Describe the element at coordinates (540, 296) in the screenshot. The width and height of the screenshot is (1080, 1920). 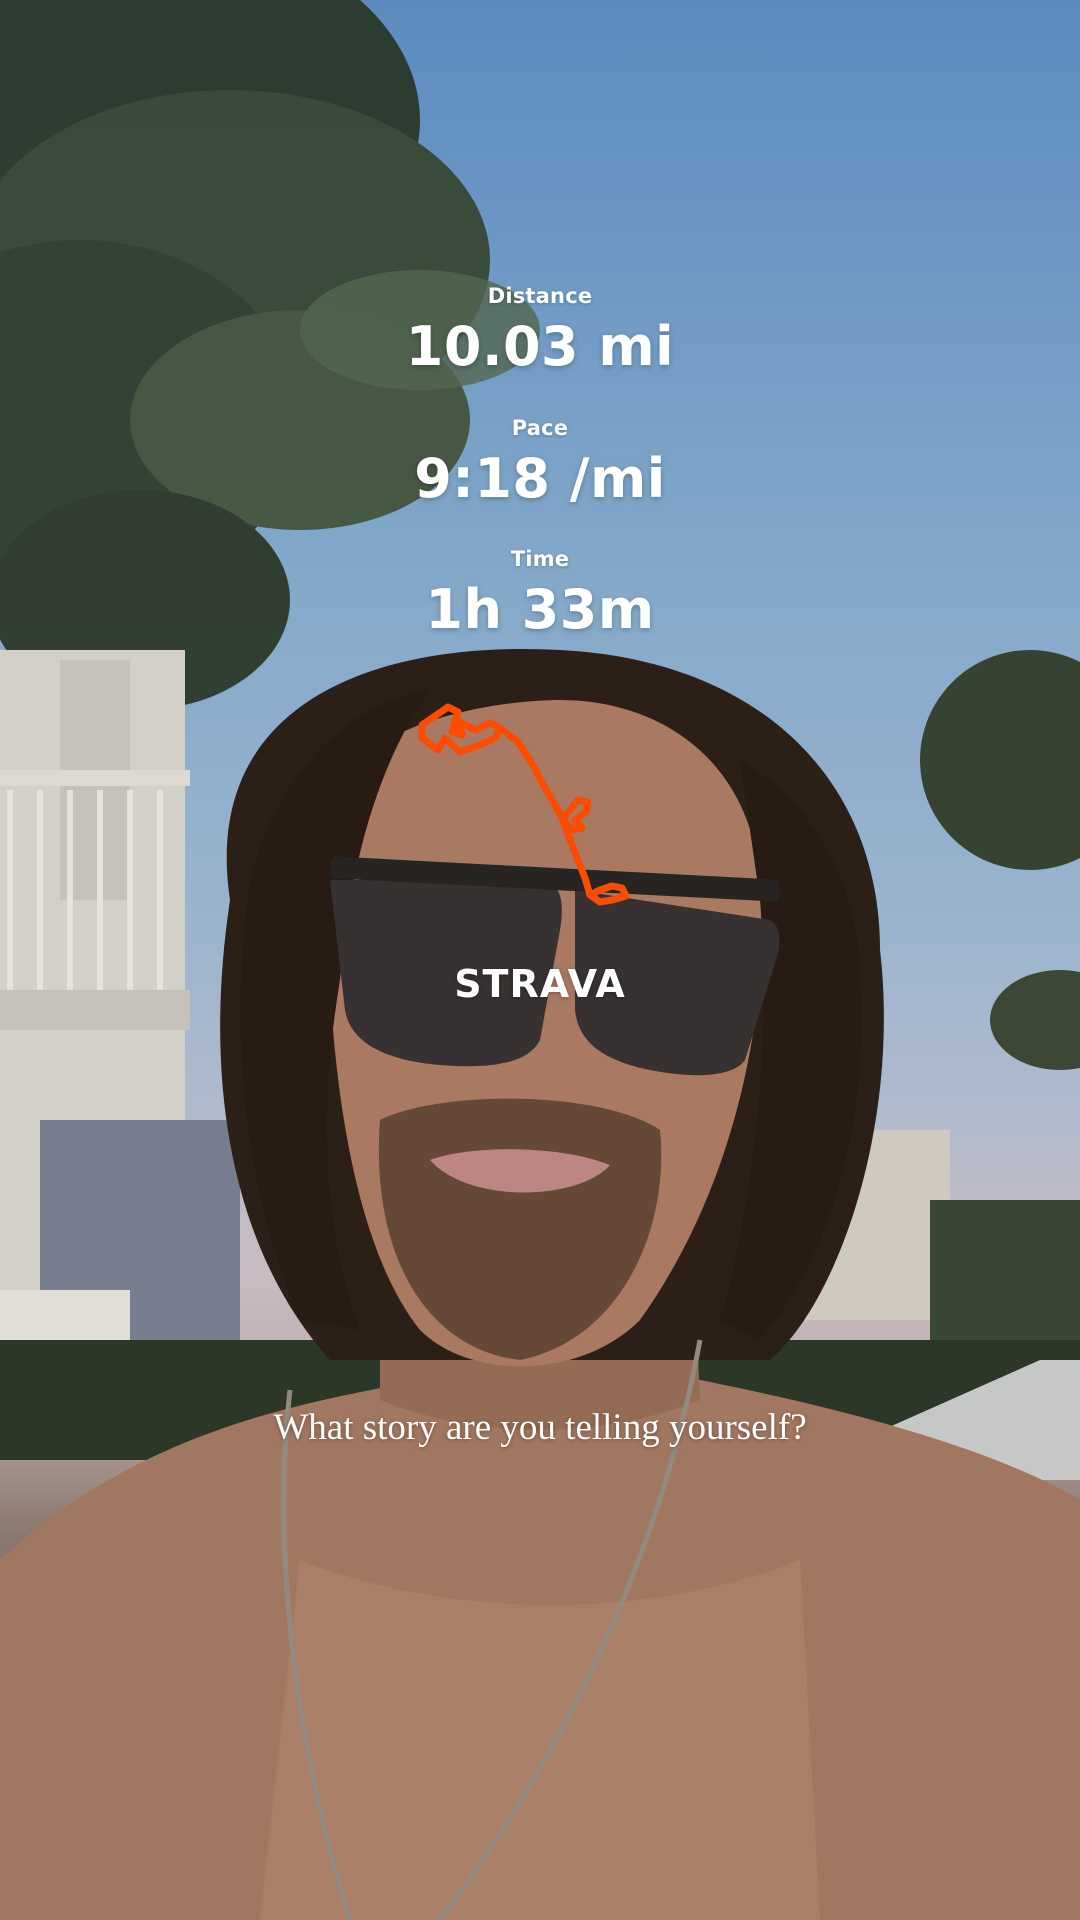
I see `distance-label: Distance` at that location.